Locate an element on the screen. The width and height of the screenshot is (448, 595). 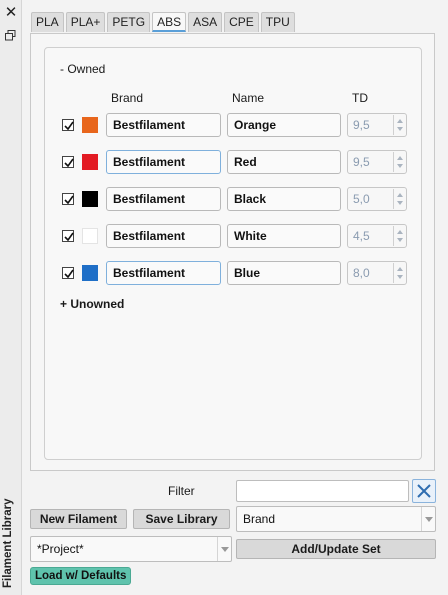
tab-pla: PLA is located at coordinates (47, 22).